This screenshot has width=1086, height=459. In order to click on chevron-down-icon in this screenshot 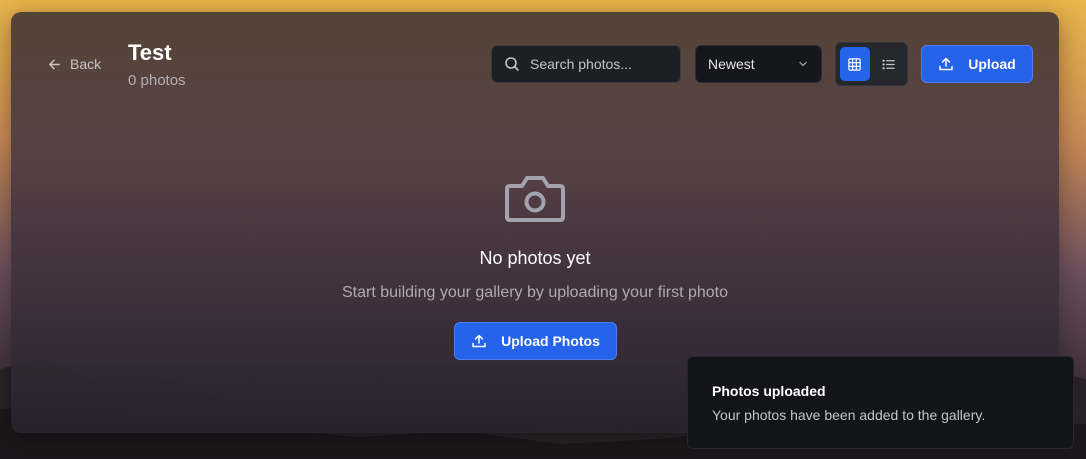, I will do `click(803, 64)`.